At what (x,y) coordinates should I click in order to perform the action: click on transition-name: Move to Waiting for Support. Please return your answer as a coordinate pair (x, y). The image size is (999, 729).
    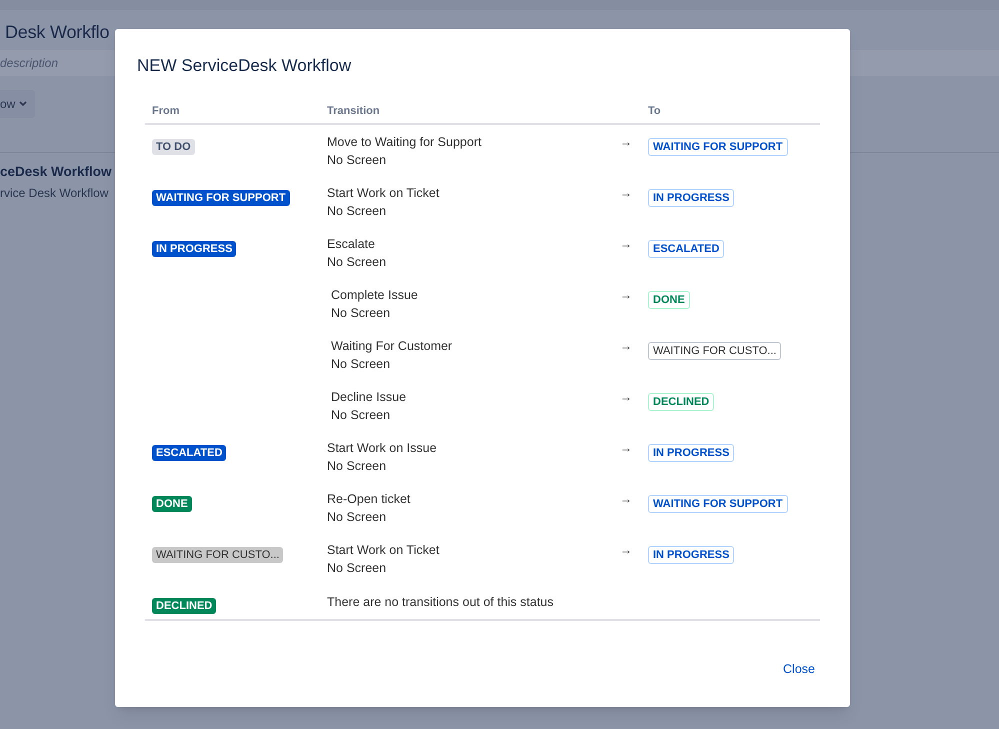
    Looking at the image, I should click on (404, 142).